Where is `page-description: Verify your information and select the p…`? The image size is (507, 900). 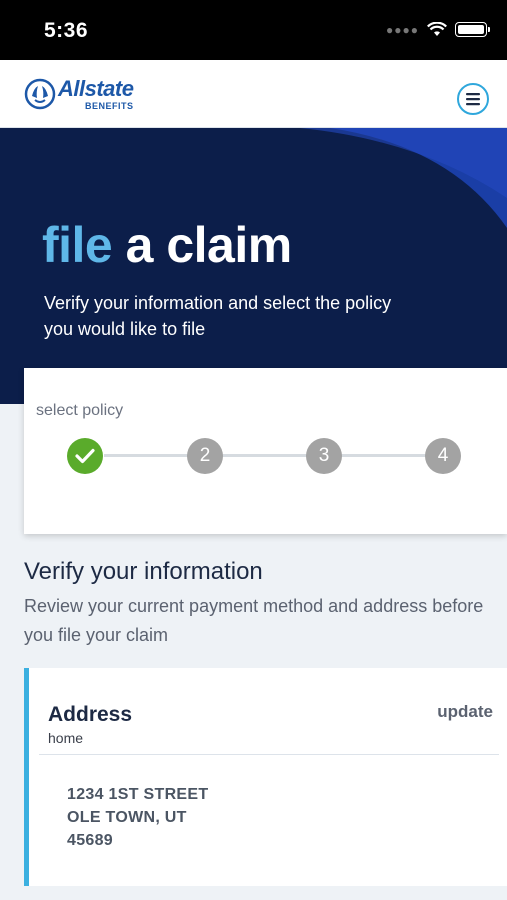
page-description: Verify your information and select the p… is located at coordinates (218, 316).